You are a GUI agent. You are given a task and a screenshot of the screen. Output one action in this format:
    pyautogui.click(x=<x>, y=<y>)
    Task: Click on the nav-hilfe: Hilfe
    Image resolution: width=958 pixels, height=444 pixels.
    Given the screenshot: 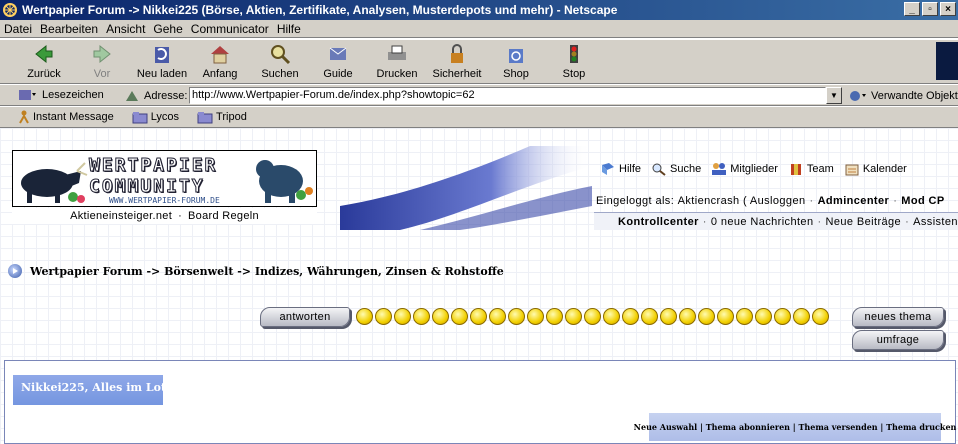 What is the action you would take?
    pyautogui.click(x=620, y=169)
    